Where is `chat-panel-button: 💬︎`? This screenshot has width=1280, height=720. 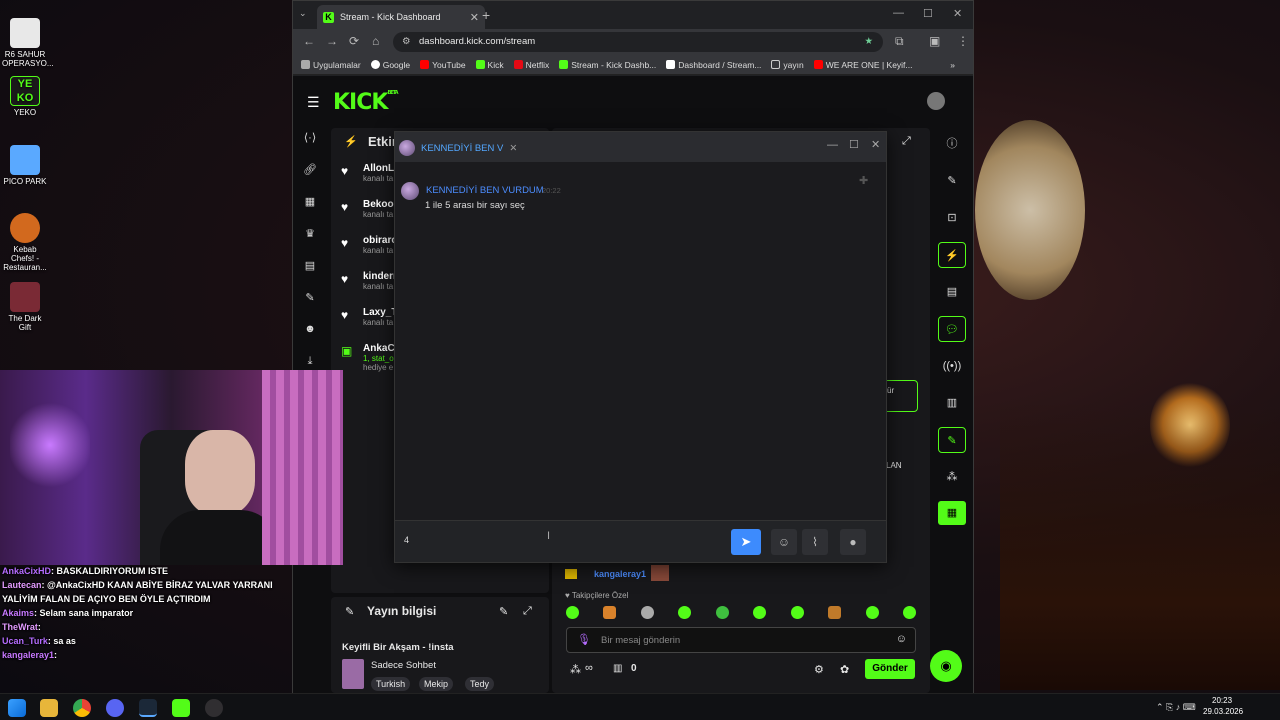 chat-panel-button: 💬︎ is located at coordinates (952, 329).